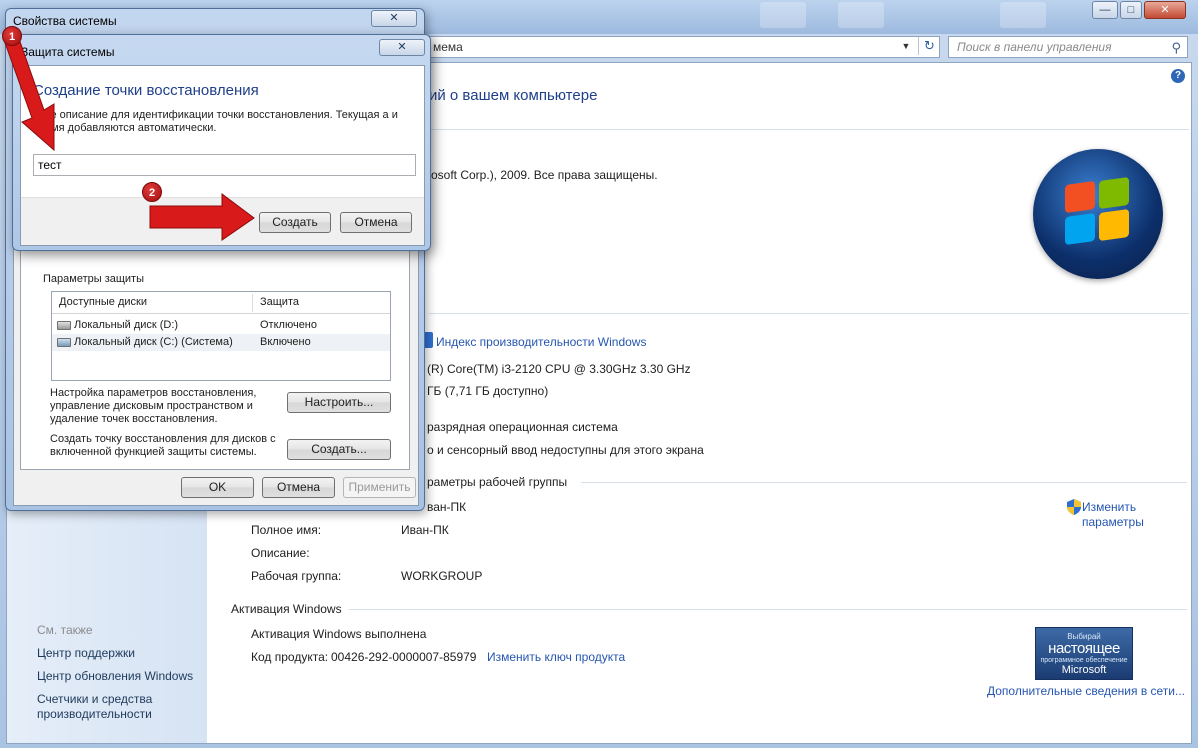 The image size is (1198, 748). Describe the element at coordinates (64, 342) in the screenshot. I see `system-drive-icon` at that location.